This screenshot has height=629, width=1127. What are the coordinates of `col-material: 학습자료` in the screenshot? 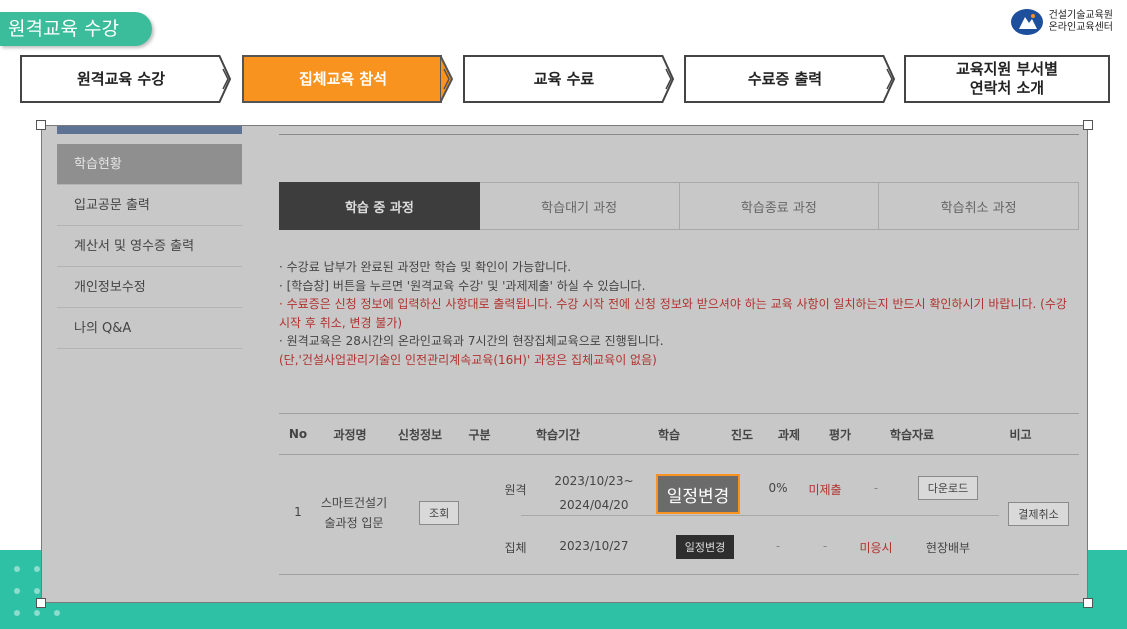 It's located at (912, 434).